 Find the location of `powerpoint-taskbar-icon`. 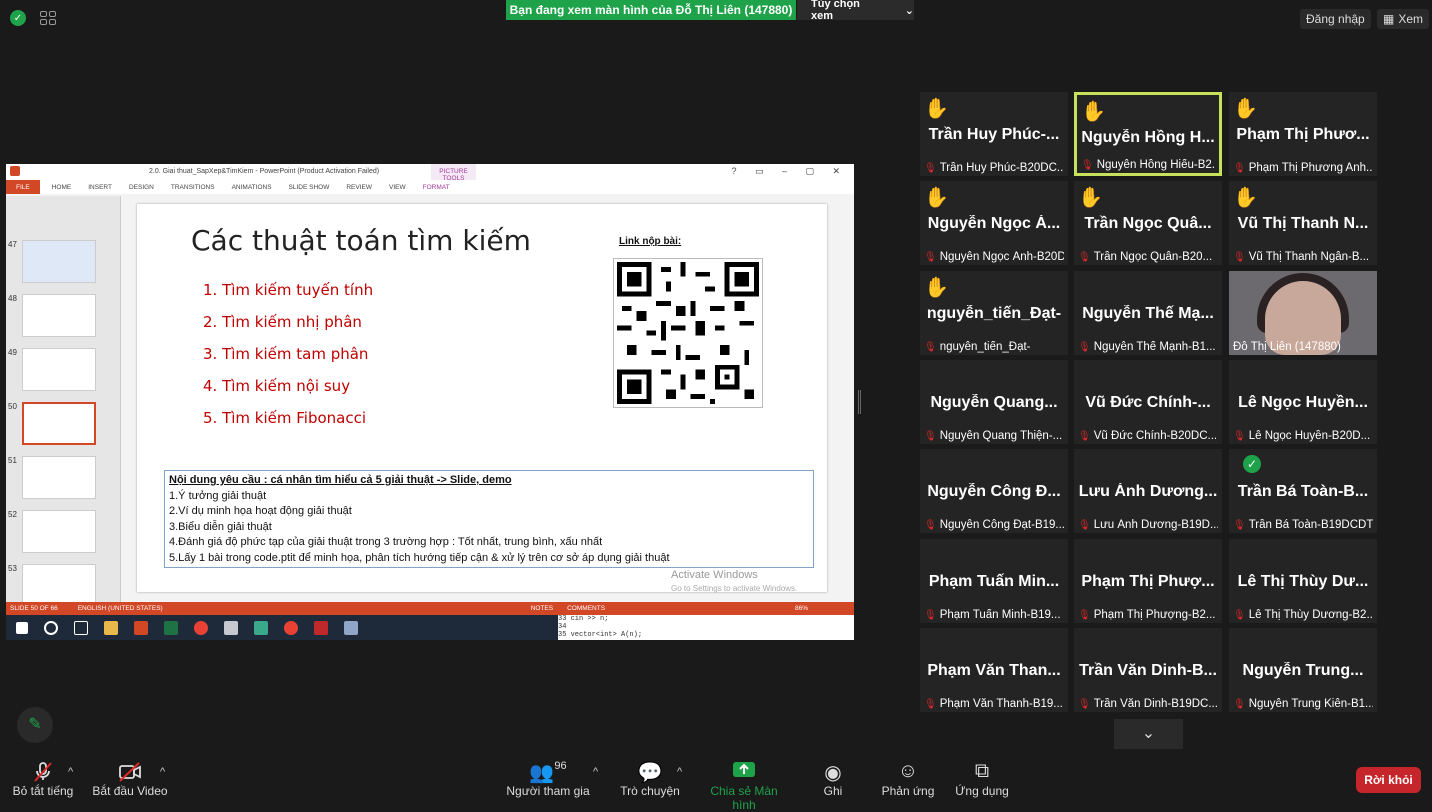

powerpoint-taskbar-icon is located at coordinates (141, 627).